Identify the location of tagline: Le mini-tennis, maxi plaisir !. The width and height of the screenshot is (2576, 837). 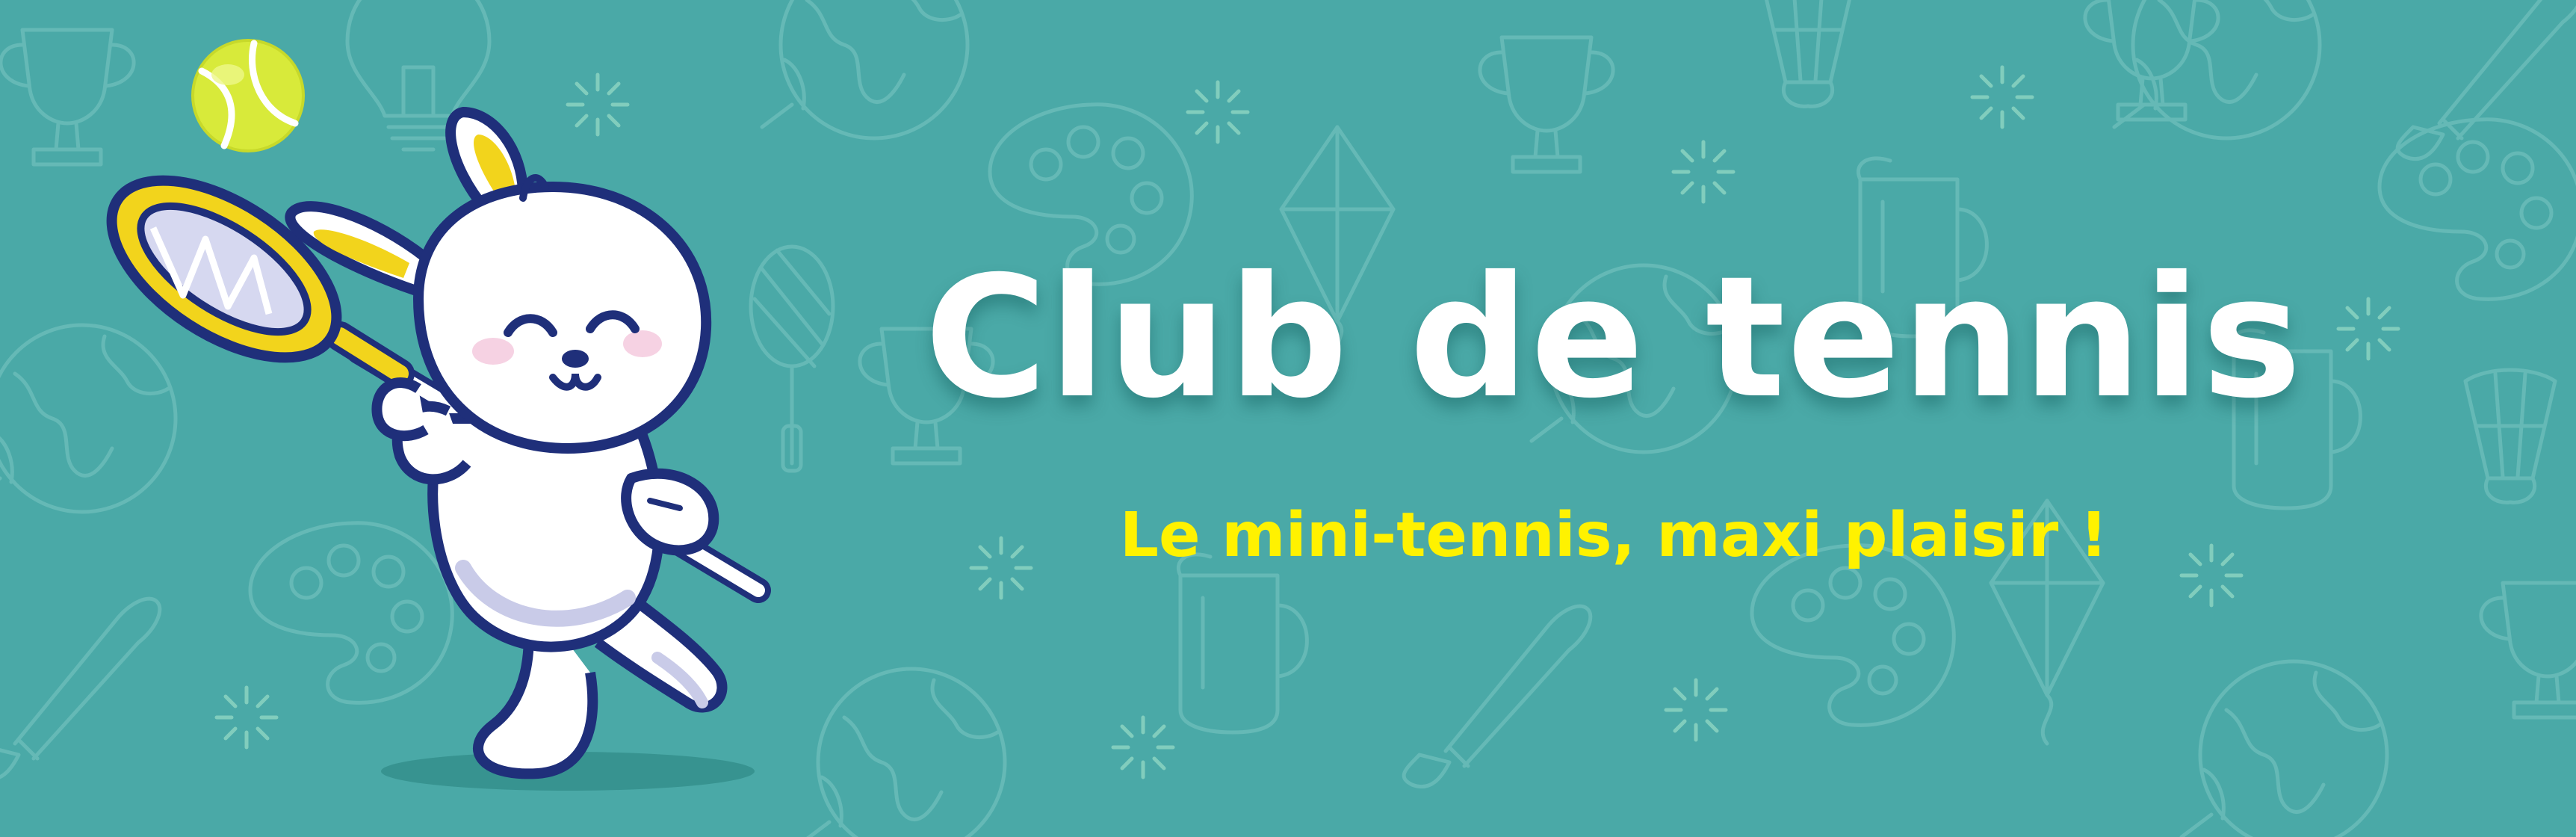
(1613, 535).